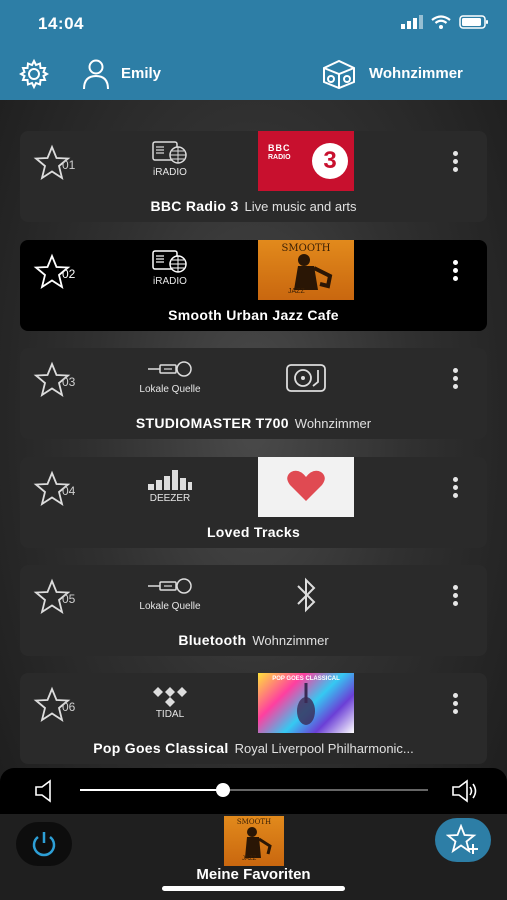  Describe the element at coordinates (306, 161) in the screenshot. I see `bbc-radio-3-logo: BBC RADIO 3` at that location.